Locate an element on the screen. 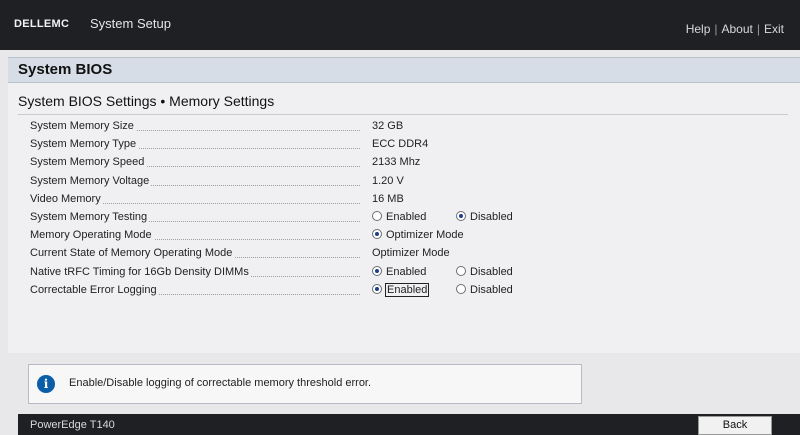 Image resolution: width=800 pixels, height=435 pixels. dellemc-logo: DELLEMC is located at coordinates (42, 24).